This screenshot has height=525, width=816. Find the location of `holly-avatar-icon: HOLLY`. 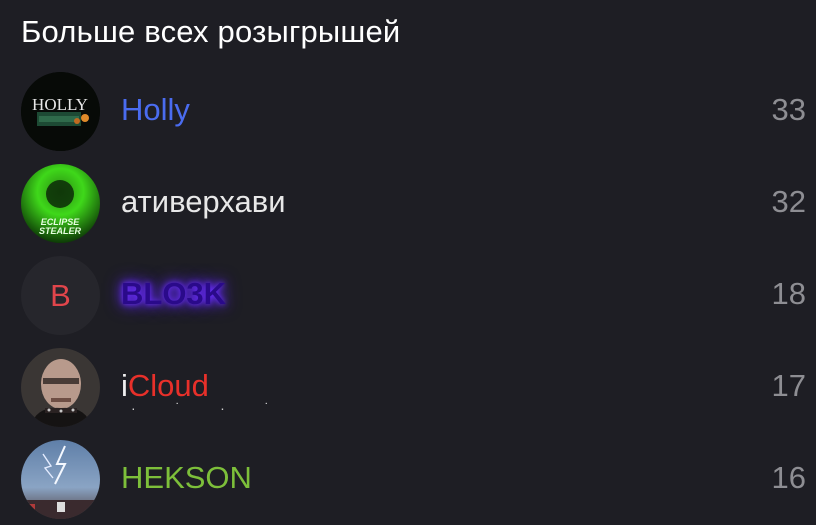

holly-avatar-icon: HOLLY is located at coordinates (60, 111).